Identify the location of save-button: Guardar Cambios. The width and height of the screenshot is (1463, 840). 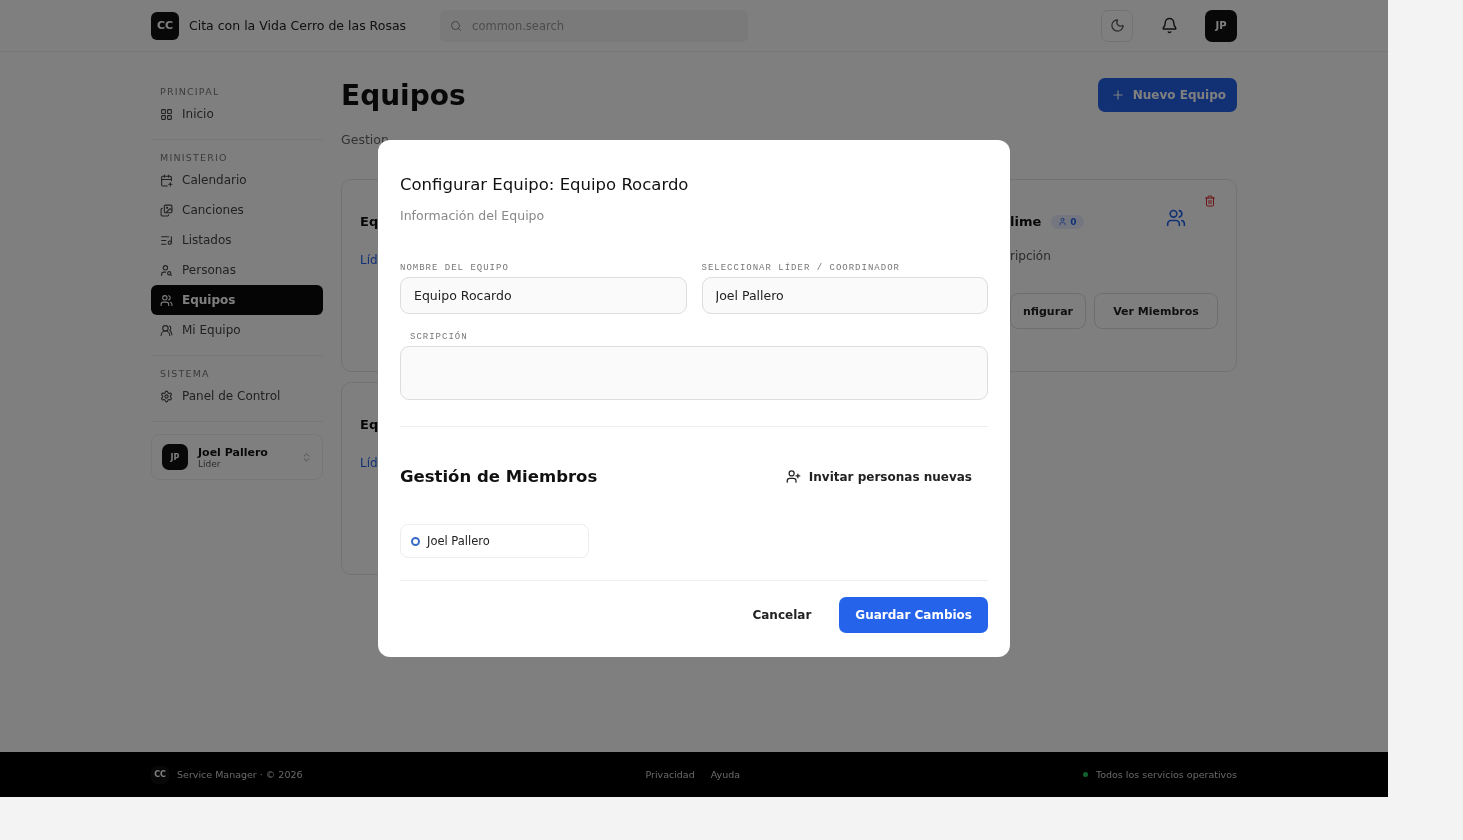
(913, 615).